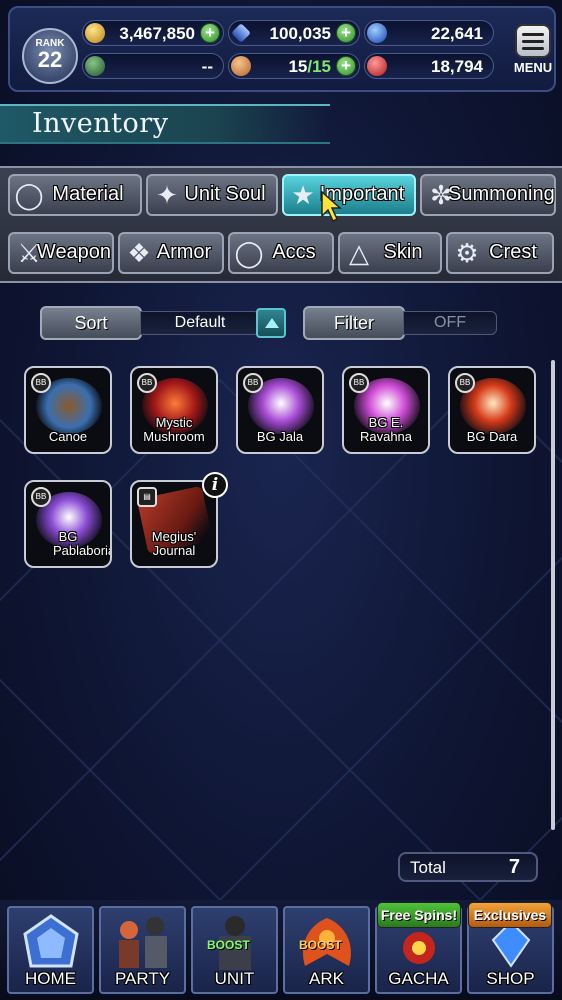 The image size is (562, 1000). I want to click on ark-boost-tag: BOOST, so click(320, 945).